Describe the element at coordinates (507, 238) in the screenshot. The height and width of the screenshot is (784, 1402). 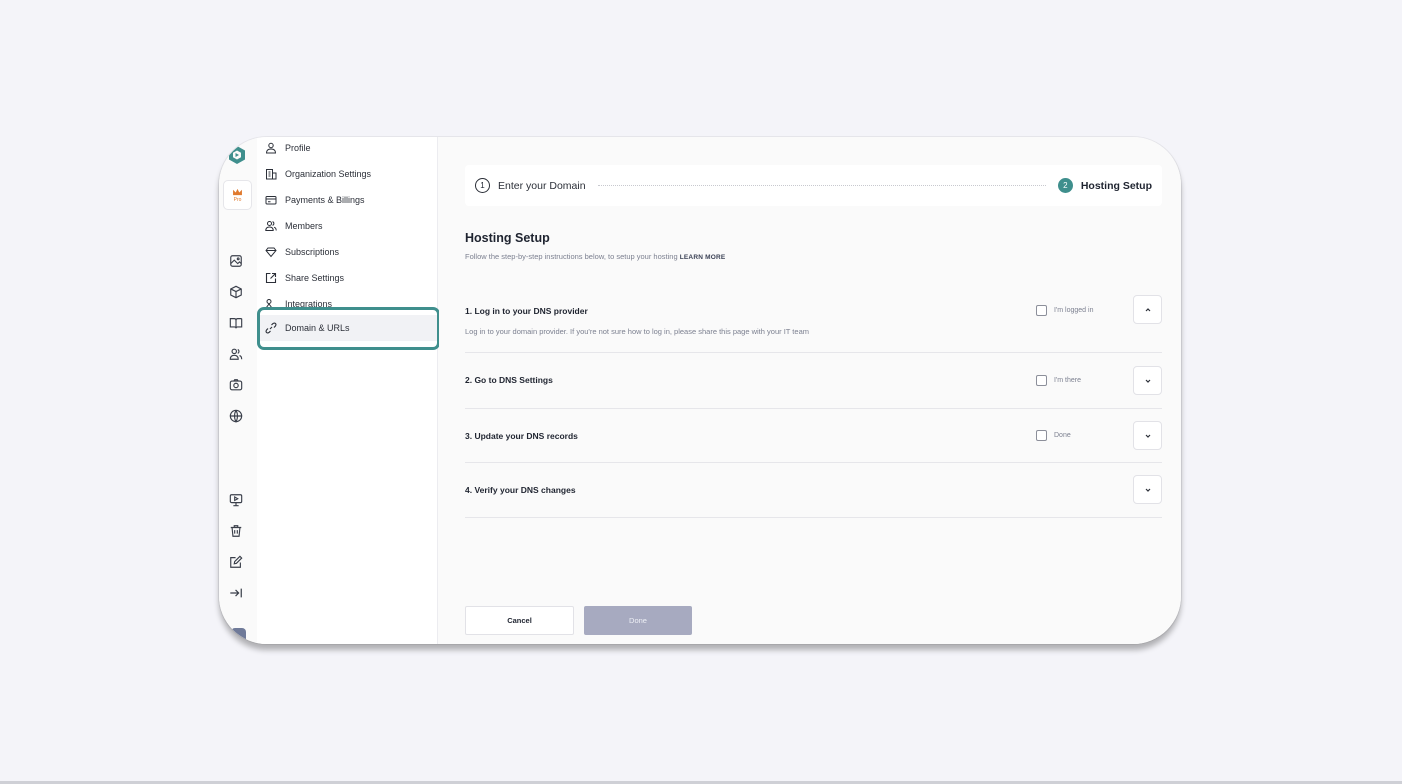
I see `page-title: Hosting Setup` at that location.